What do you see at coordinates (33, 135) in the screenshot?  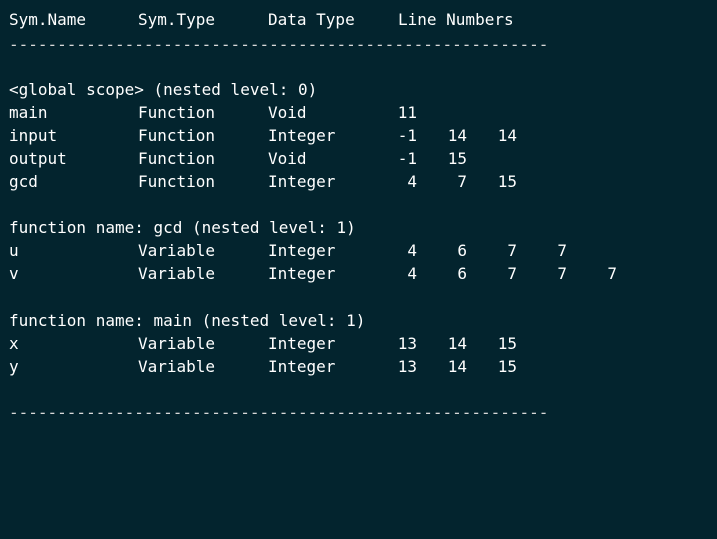 I see `symbol-name: input` at bounding box center [33, 135].